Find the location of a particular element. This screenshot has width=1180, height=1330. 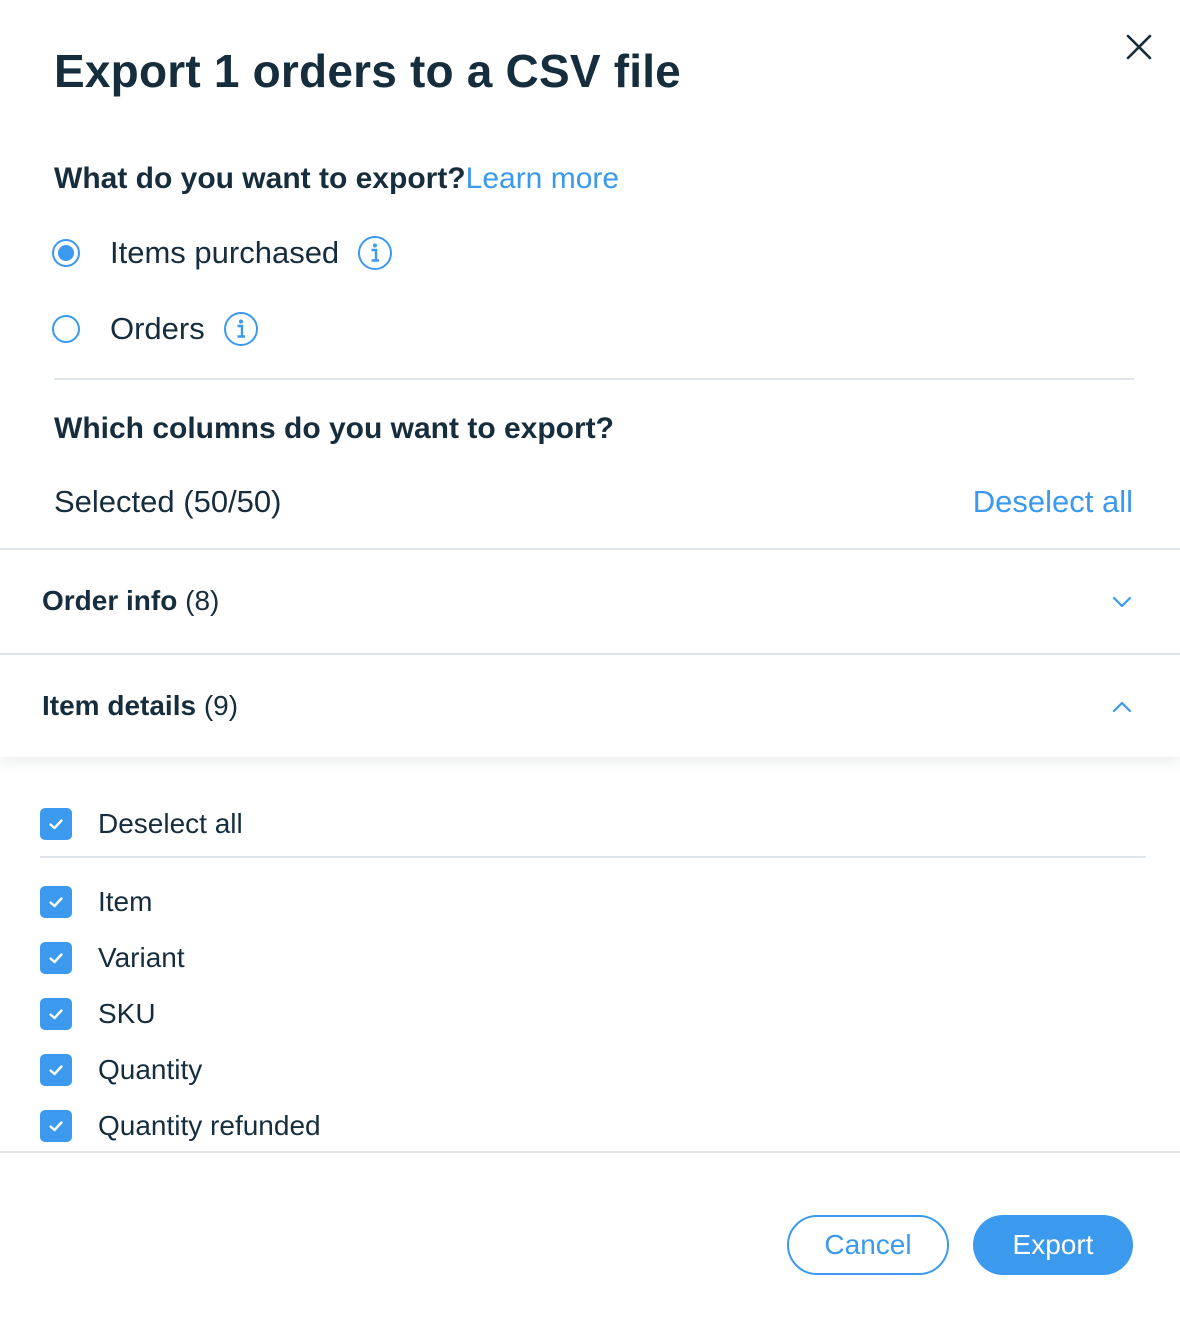

close-button is located at coordinates (1139, 47).